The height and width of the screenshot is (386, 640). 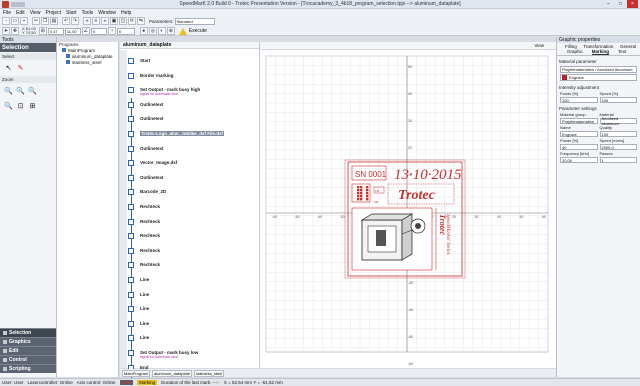 I want to click on zoom-selection-icon: 🔍, so click(x=8, y=105).